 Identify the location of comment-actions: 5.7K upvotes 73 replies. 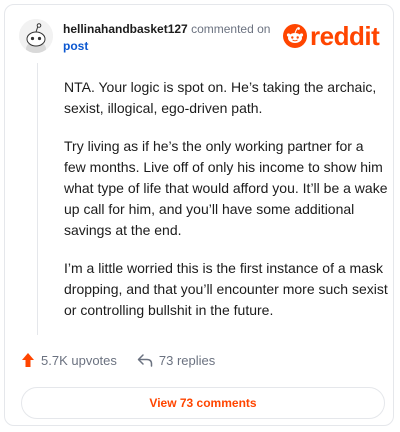
(128, 360).